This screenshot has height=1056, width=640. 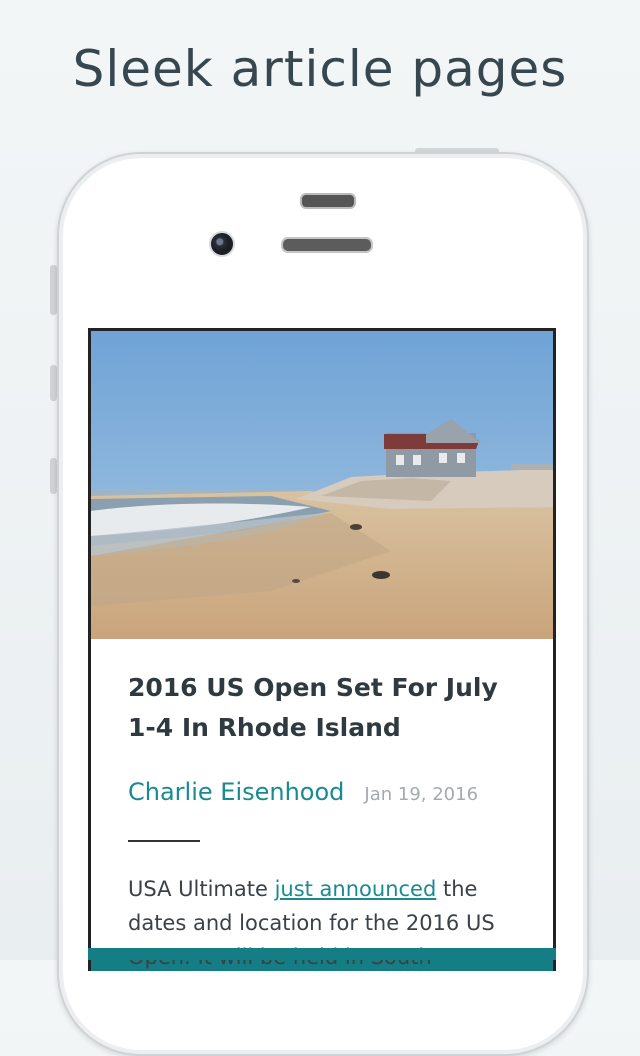 I want to click on author-link: Charlie Eisenhood, so click(x=236, y=792).